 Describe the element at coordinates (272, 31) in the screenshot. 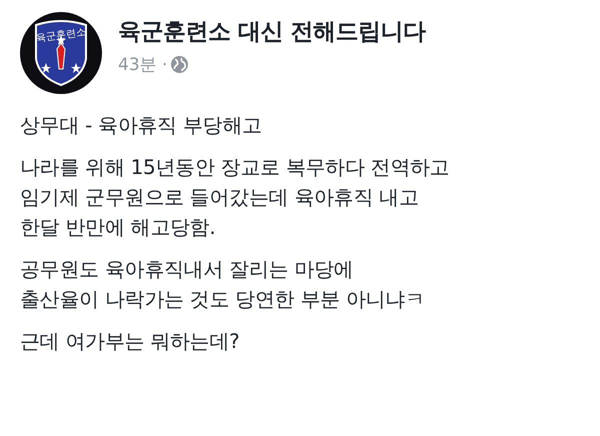

I see `author-name: 육군훈련소 대신 전해드립니다` at that location.